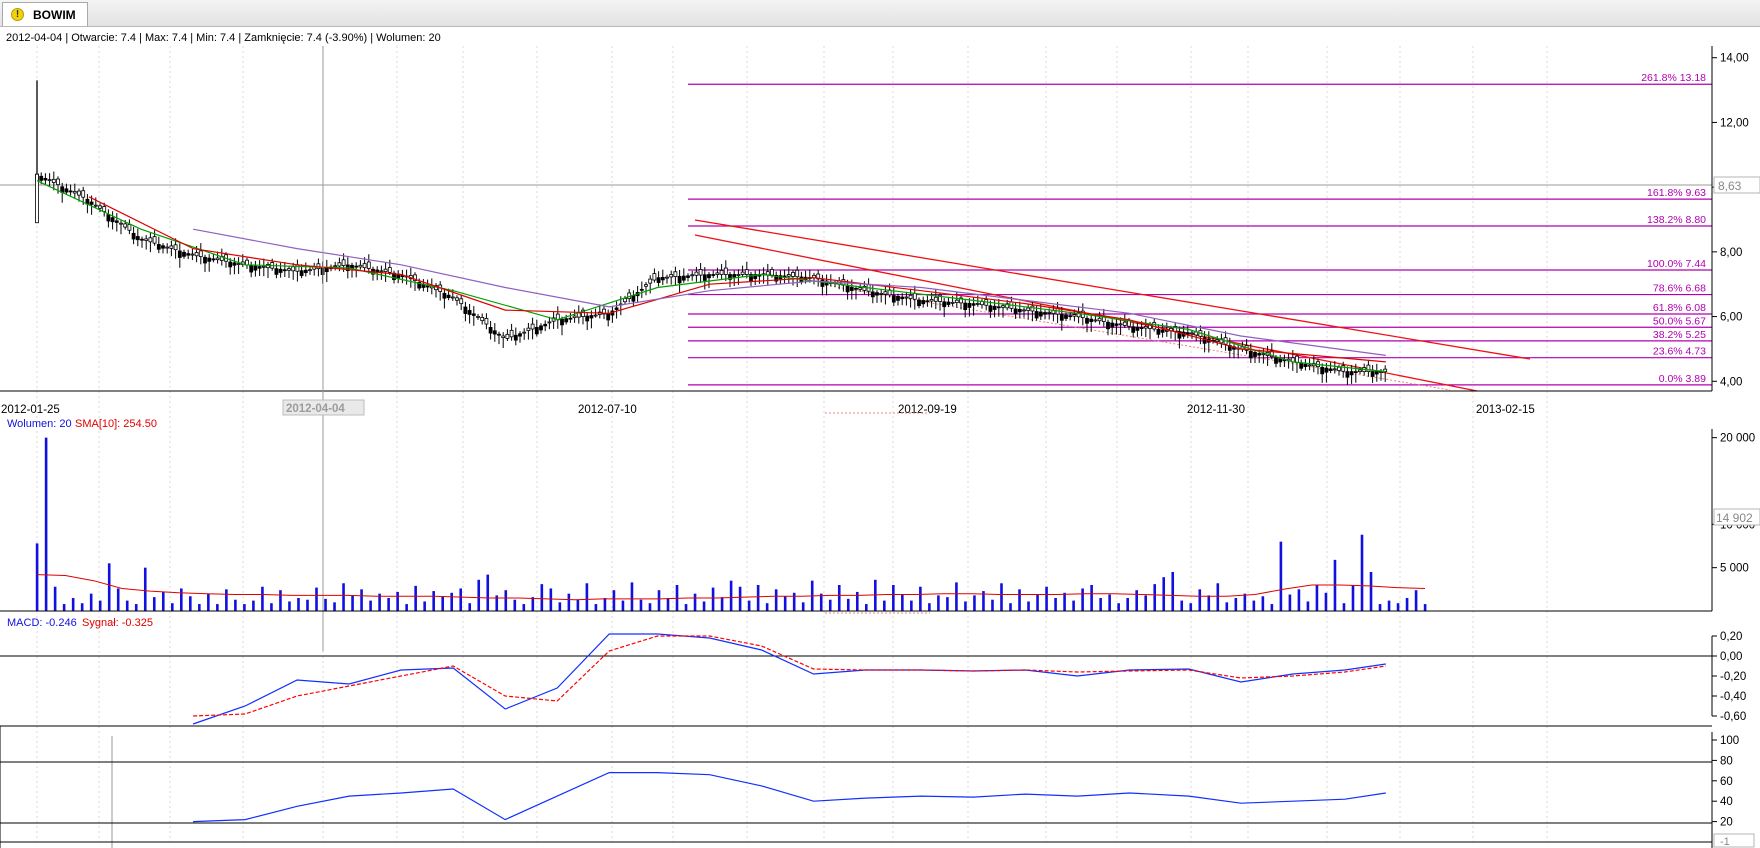 This screenshot has width=1760, height=848. What do you see at coordinates (1730, 186) in the screenshot?
I see `price-crosshair-value: 8,63` at bounding box center [1730, 186].